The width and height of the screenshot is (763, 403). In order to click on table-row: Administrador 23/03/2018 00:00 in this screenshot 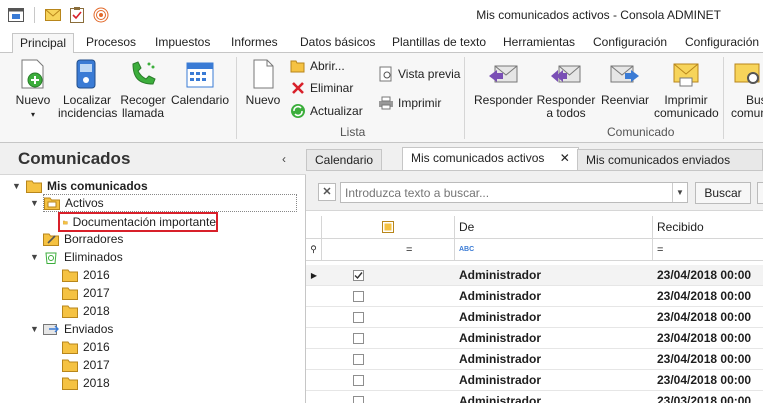, I will do `click(534, 397)`.